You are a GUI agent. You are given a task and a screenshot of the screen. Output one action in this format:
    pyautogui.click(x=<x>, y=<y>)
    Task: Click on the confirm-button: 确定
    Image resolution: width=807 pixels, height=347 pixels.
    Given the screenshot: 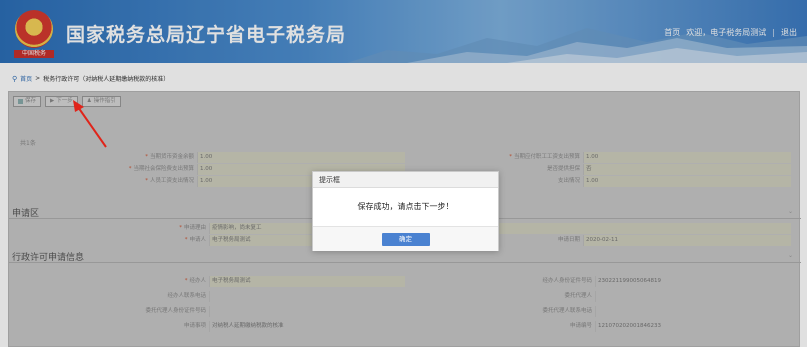 What is the action you would take?
    pyautogui.click(x=405, y=239)
    